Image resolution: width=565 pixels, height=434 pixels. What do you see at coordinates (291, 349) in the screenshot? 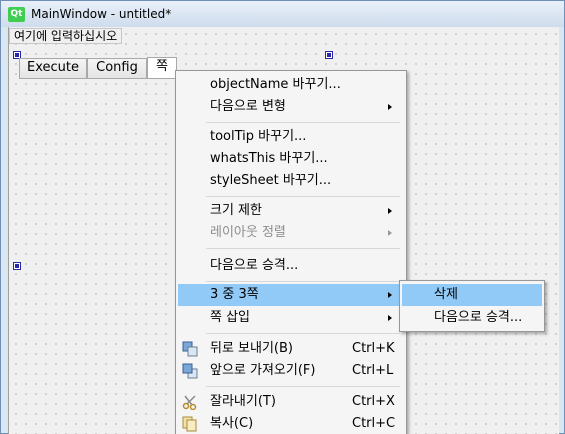
I see `menu-item-send-to-back: 뒤로 보내기(B) Ctrl+K` at bounding box center [291, 349].